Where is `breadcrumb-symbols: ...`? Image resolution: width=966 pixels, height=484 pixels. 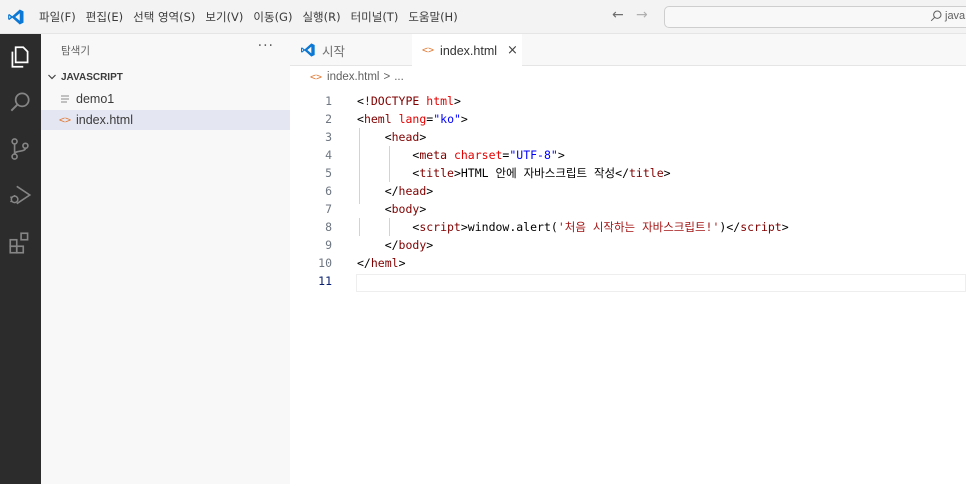
breadcrumb-symbols: ... is located at coordinates (399, 77).